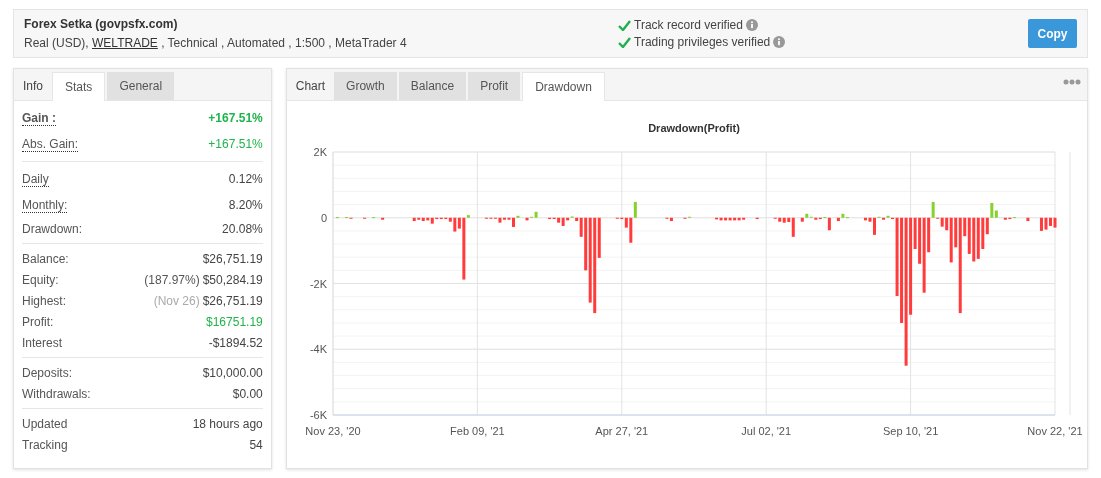  I want to click on stat-label: Gain :, so click(39, 118).